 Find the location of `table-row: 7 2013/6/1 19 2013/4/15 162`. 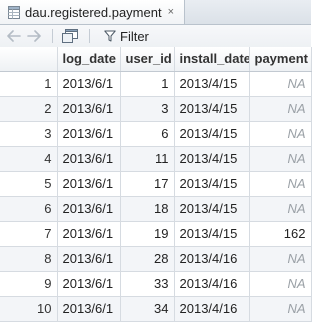

table-row: 7 2013/6/1 19 2013/4/15 162 is located at coordinates (156, 234).